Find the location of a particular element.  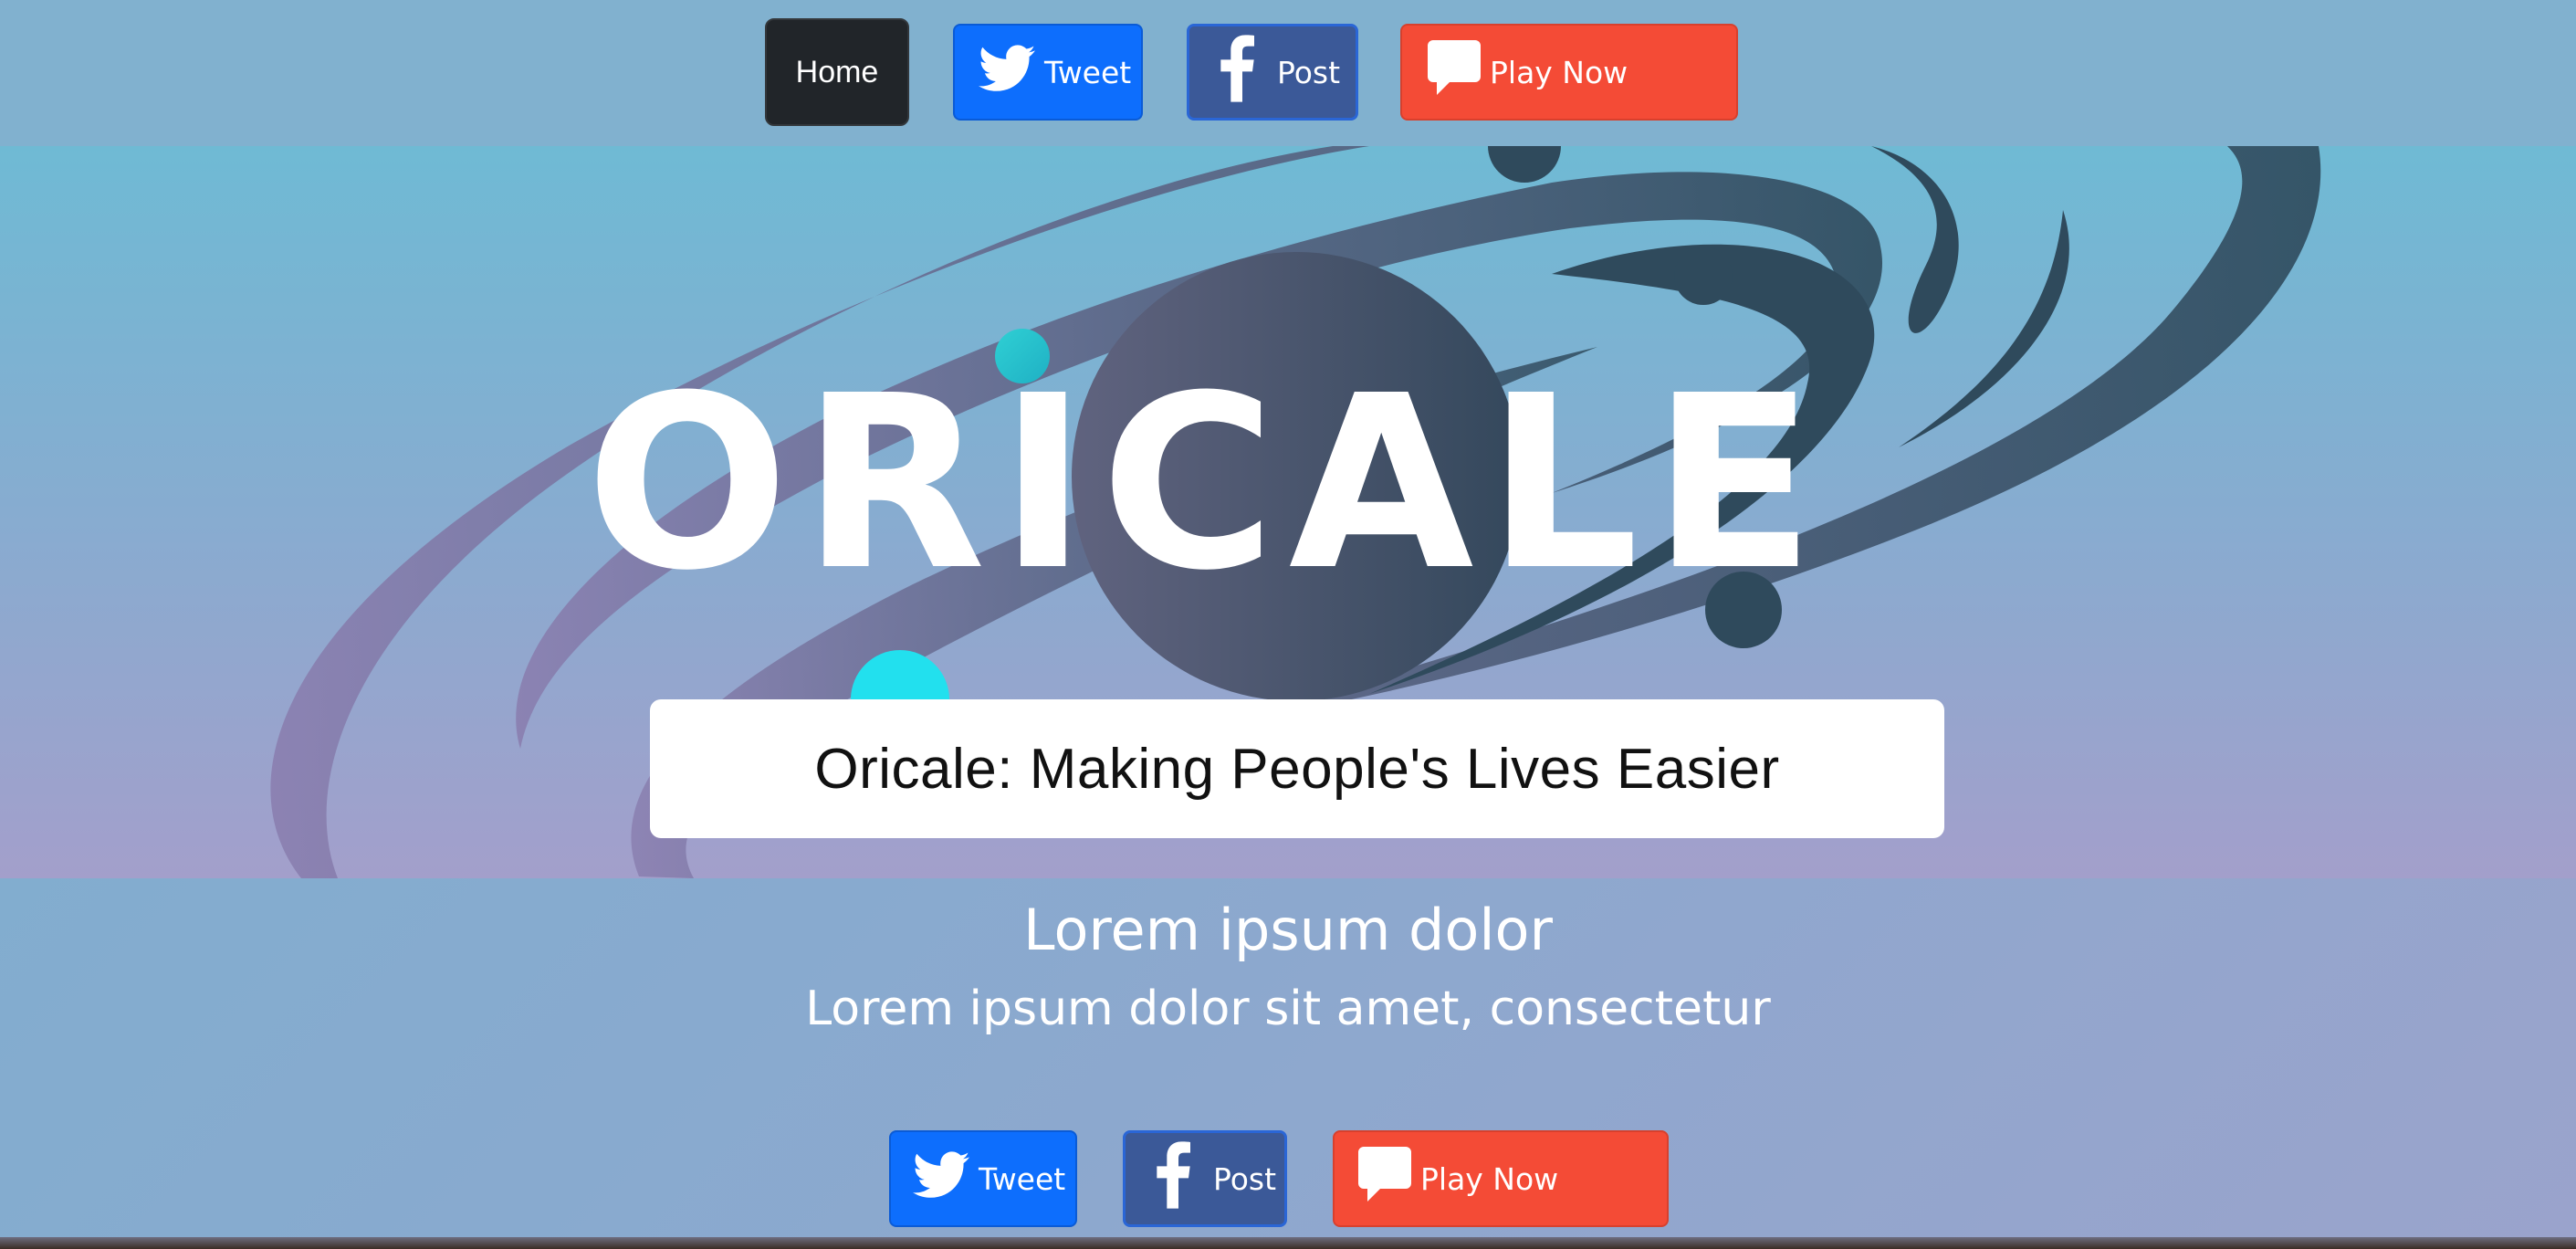

home-button-label: Home is located at coordinates (837, 71).